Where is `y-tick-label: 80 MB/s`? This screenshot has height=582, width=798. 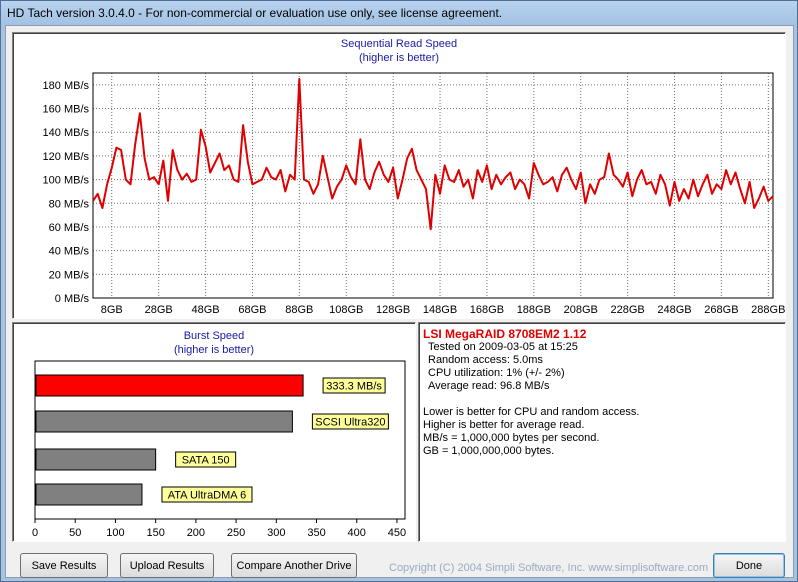
y-tick-label: 80 MB/s is located at coordinates (69, 204).